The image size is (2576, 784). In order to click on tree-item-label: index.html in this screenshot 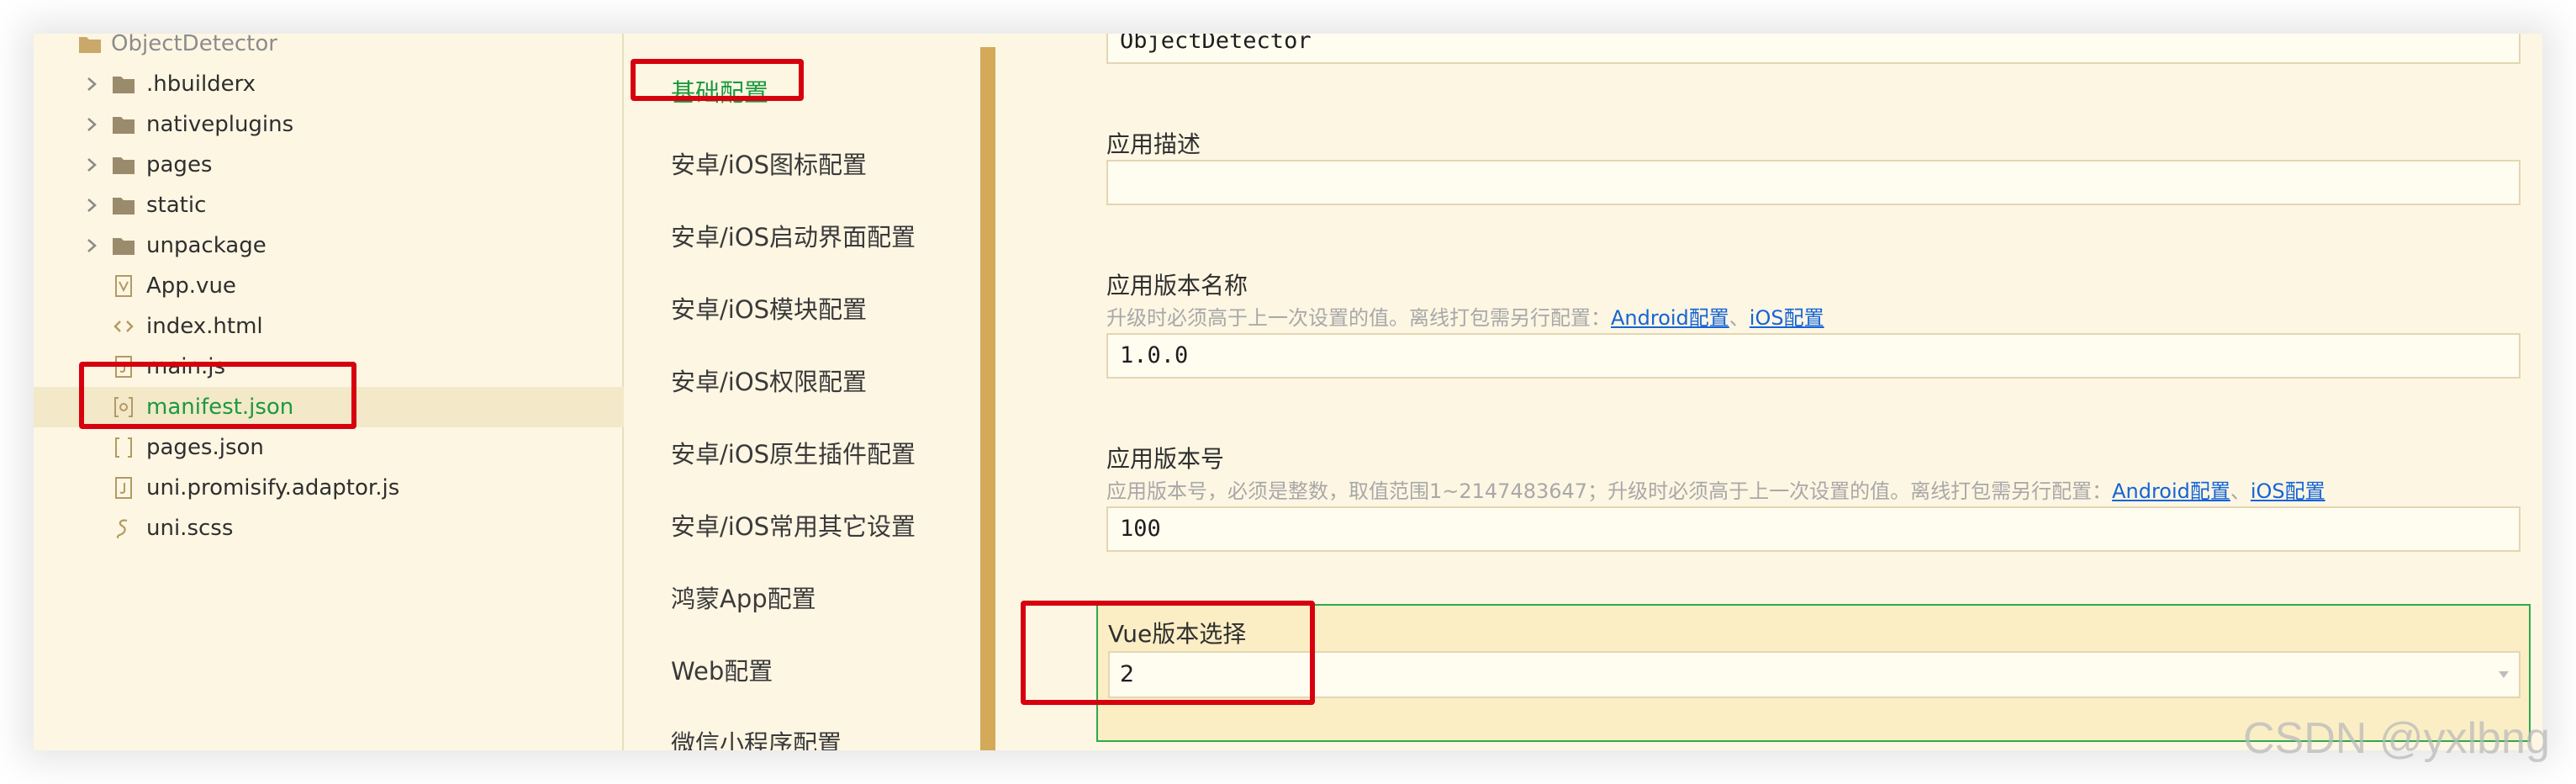, I will do `click(204, 326)`.